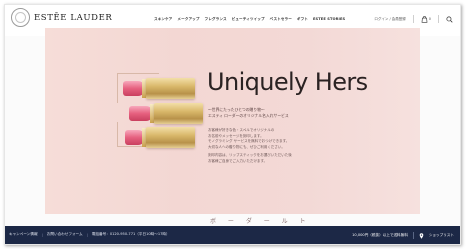  What do you see at coordinates (429, 19) in the screenshot?
I see `cart-count: 0` at bounding box center [429, 19].